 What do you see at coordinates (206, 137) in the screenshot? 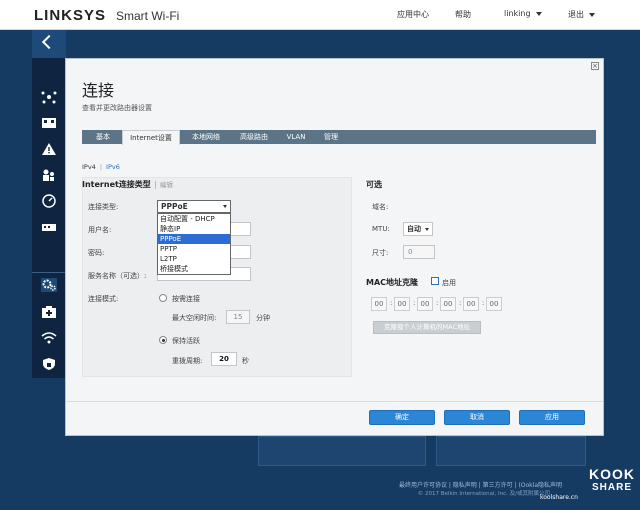
I see `tab-local-network: 本地网络` at bounding box center [206, 137].